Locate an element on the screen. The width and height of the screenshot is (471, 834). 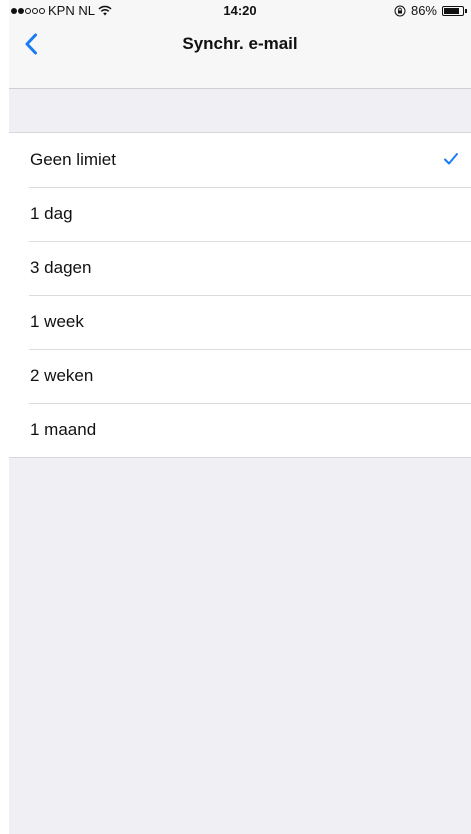
status-right: 86% is located at coordinates (430, 10).